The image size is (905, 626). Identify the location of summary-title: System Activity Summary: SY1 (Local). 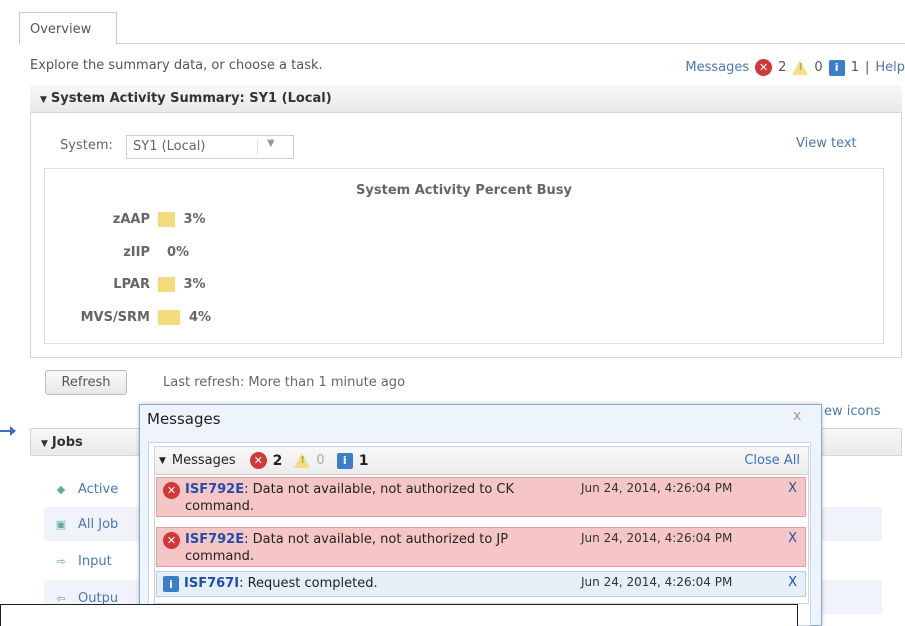
(191, 98).